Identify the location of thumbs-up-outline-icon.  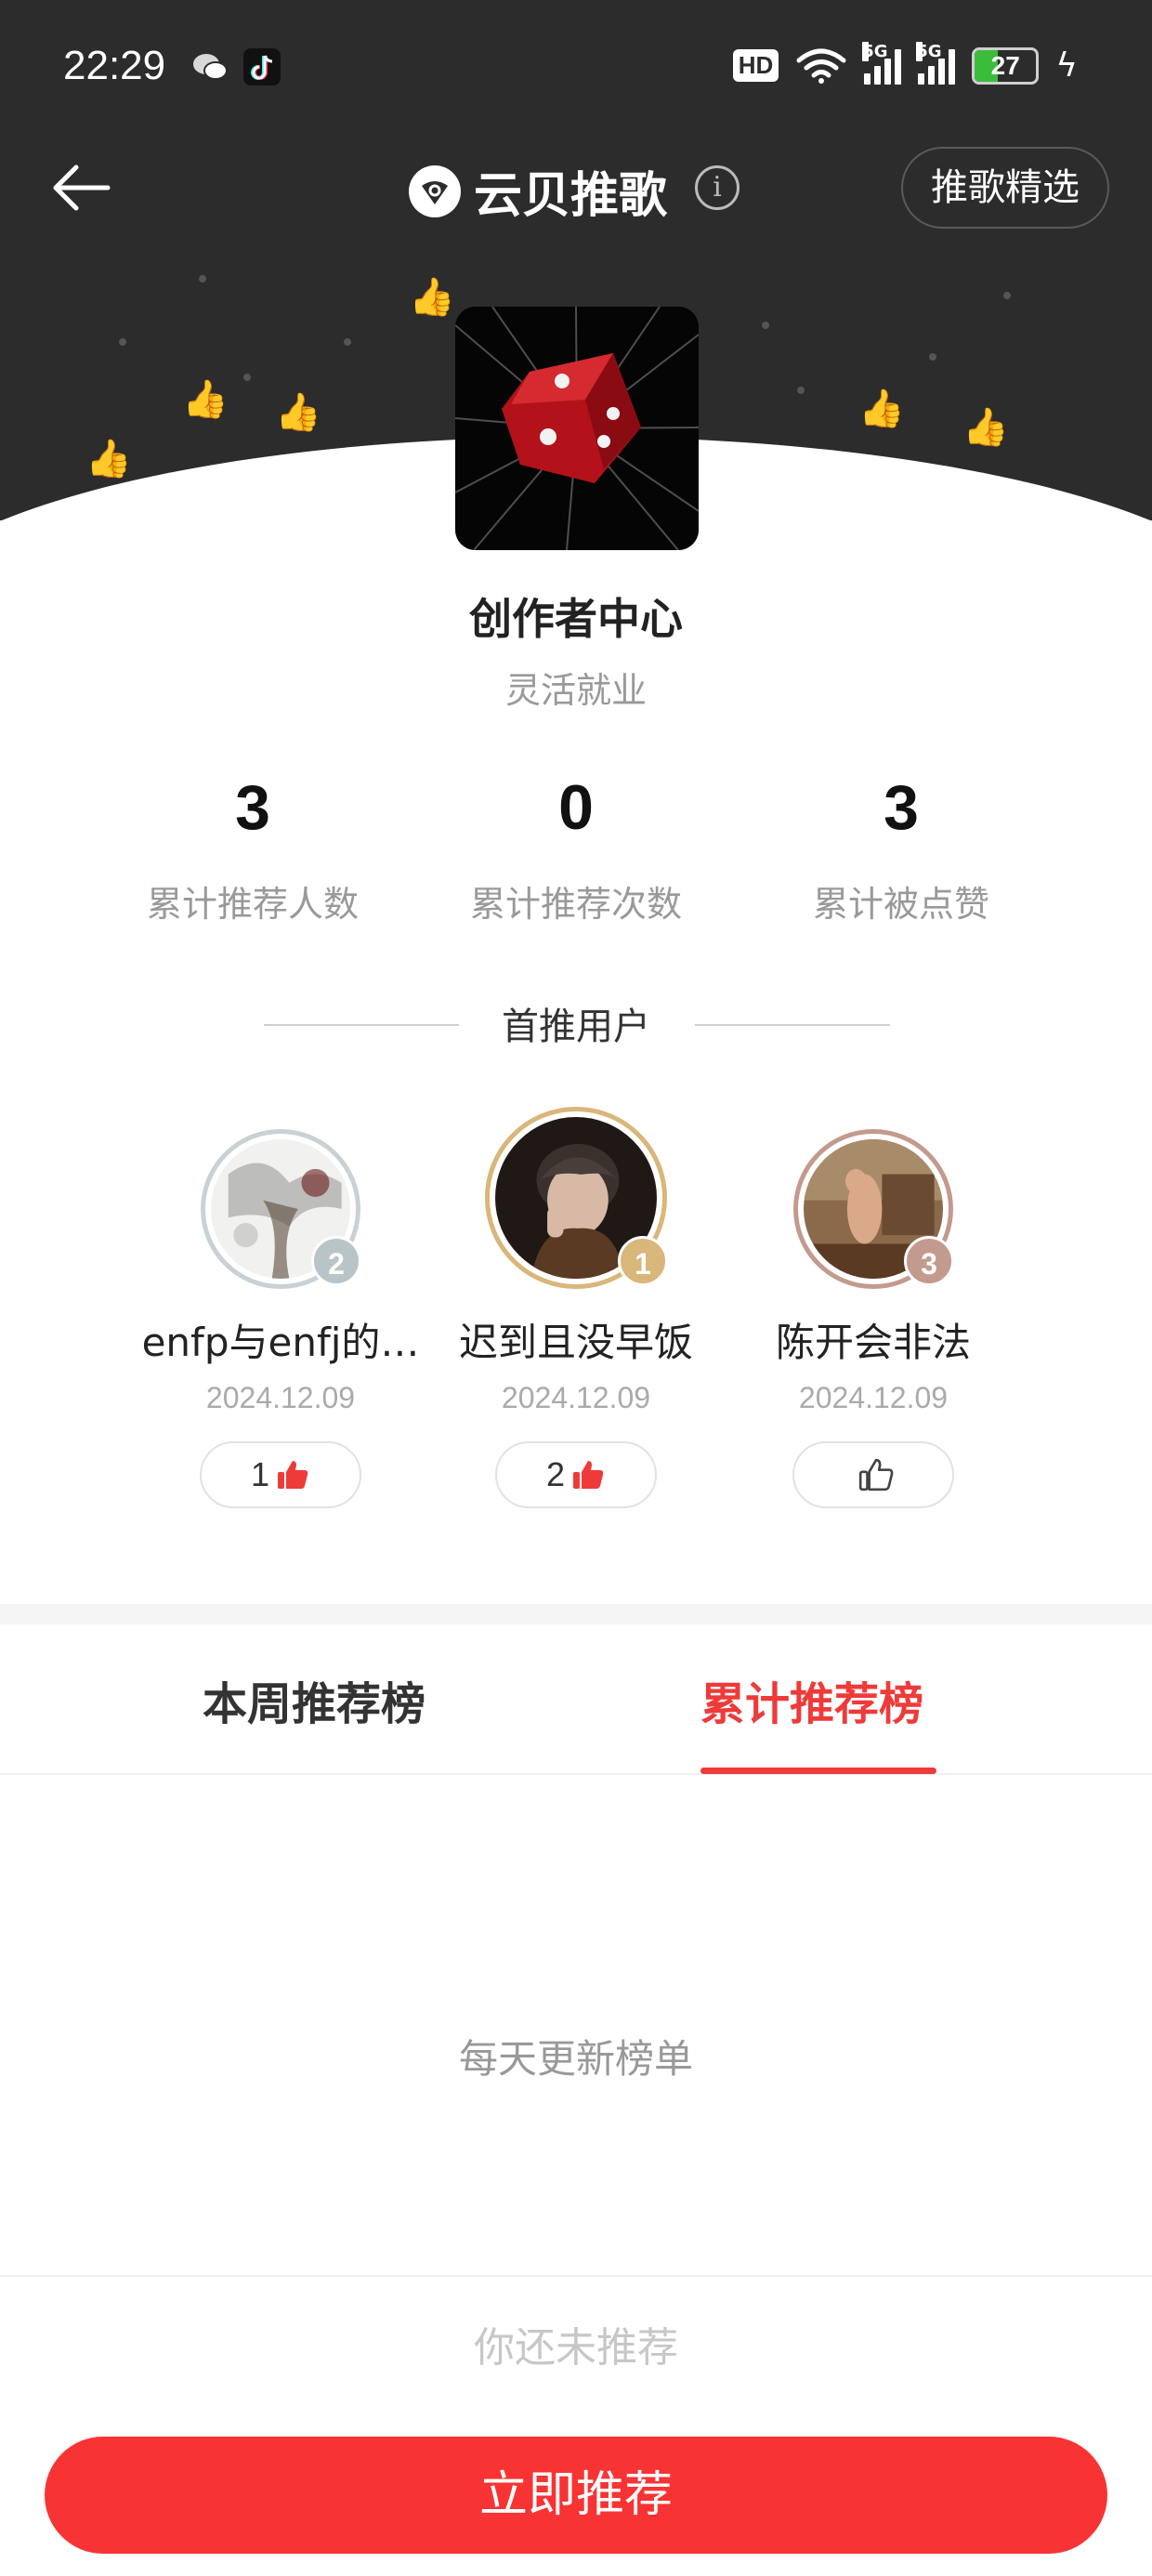
(876, 1475).